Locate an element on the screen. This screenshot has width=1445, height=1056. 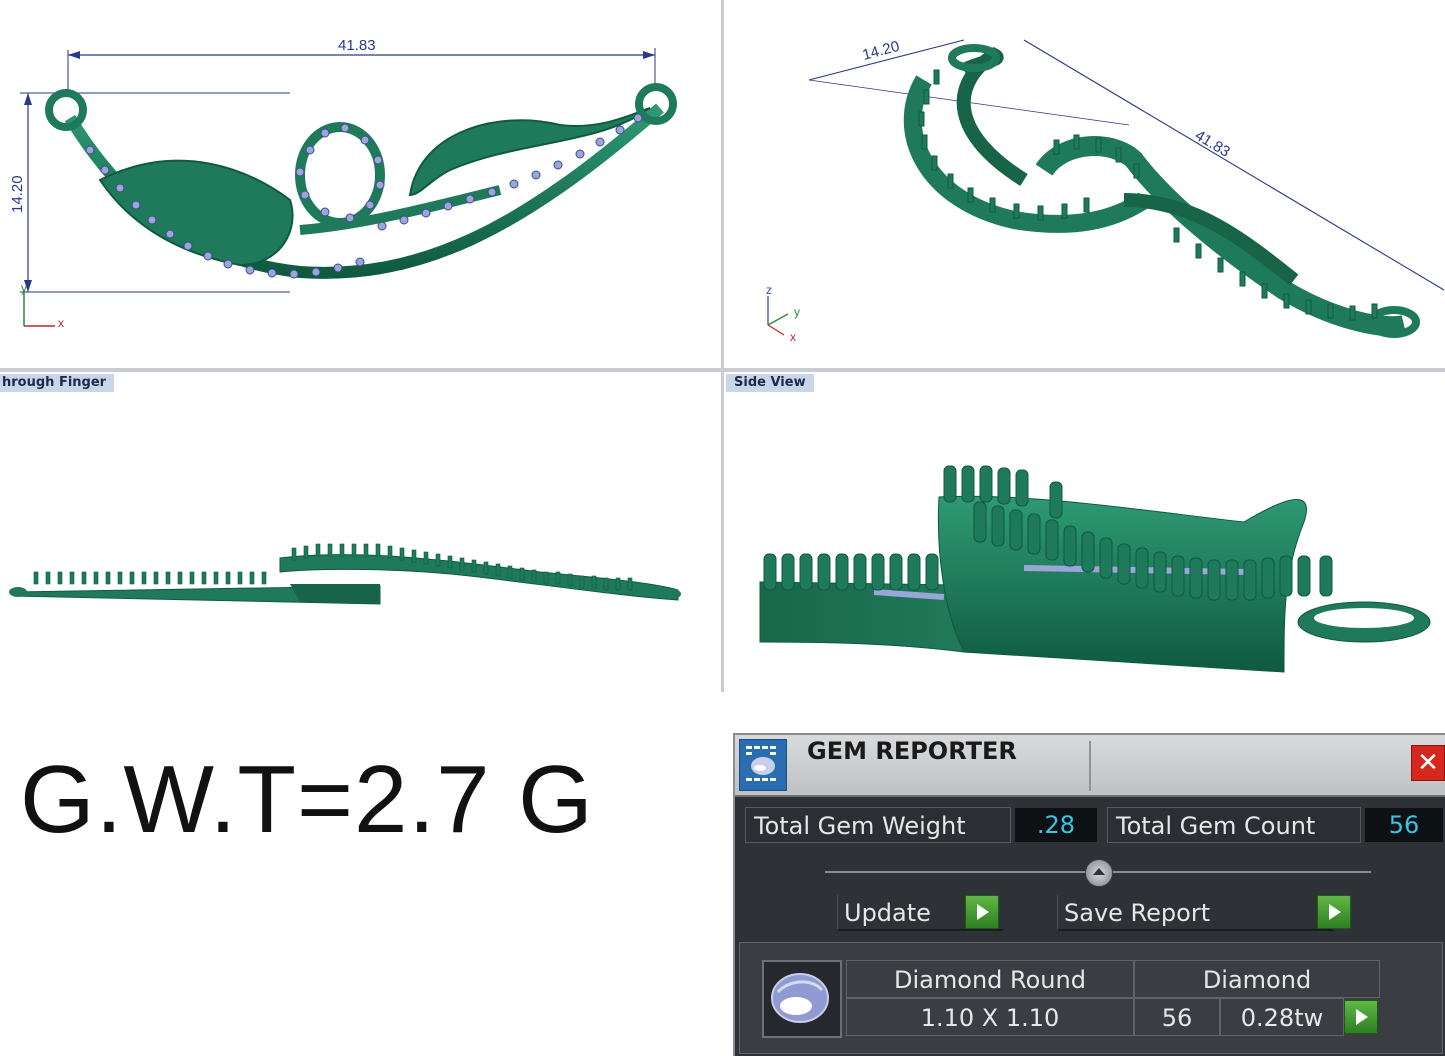
titlebar-divider is located at coordinates (1090, 766).